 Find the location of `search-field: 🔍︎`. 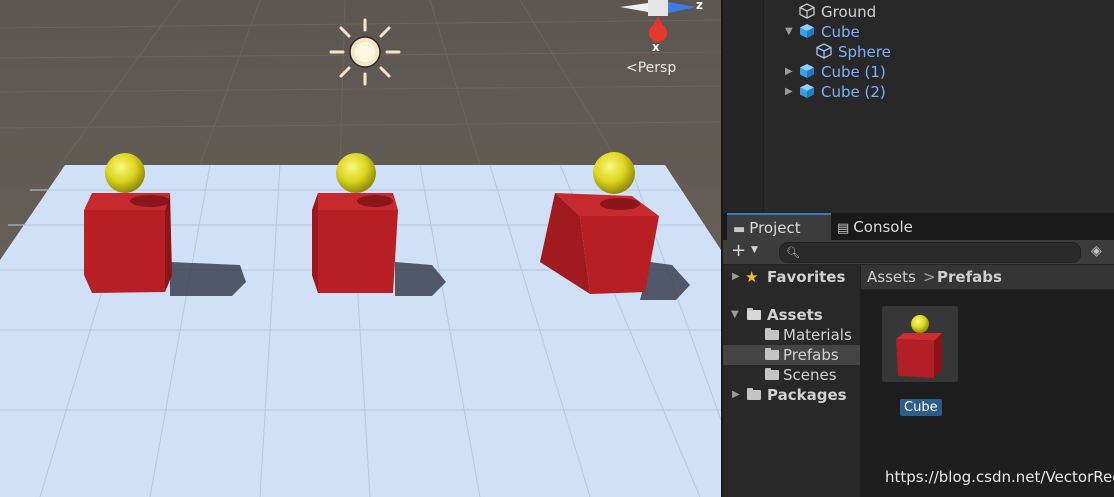

search-field: 🔍︎ is located at coordinates (930, 252).